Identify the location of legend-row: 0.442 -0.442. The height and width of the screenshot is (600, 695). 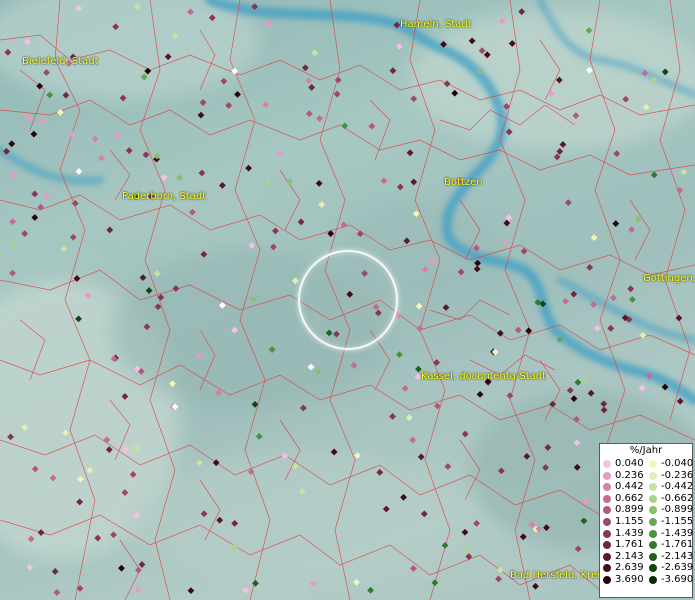
(647, 487).